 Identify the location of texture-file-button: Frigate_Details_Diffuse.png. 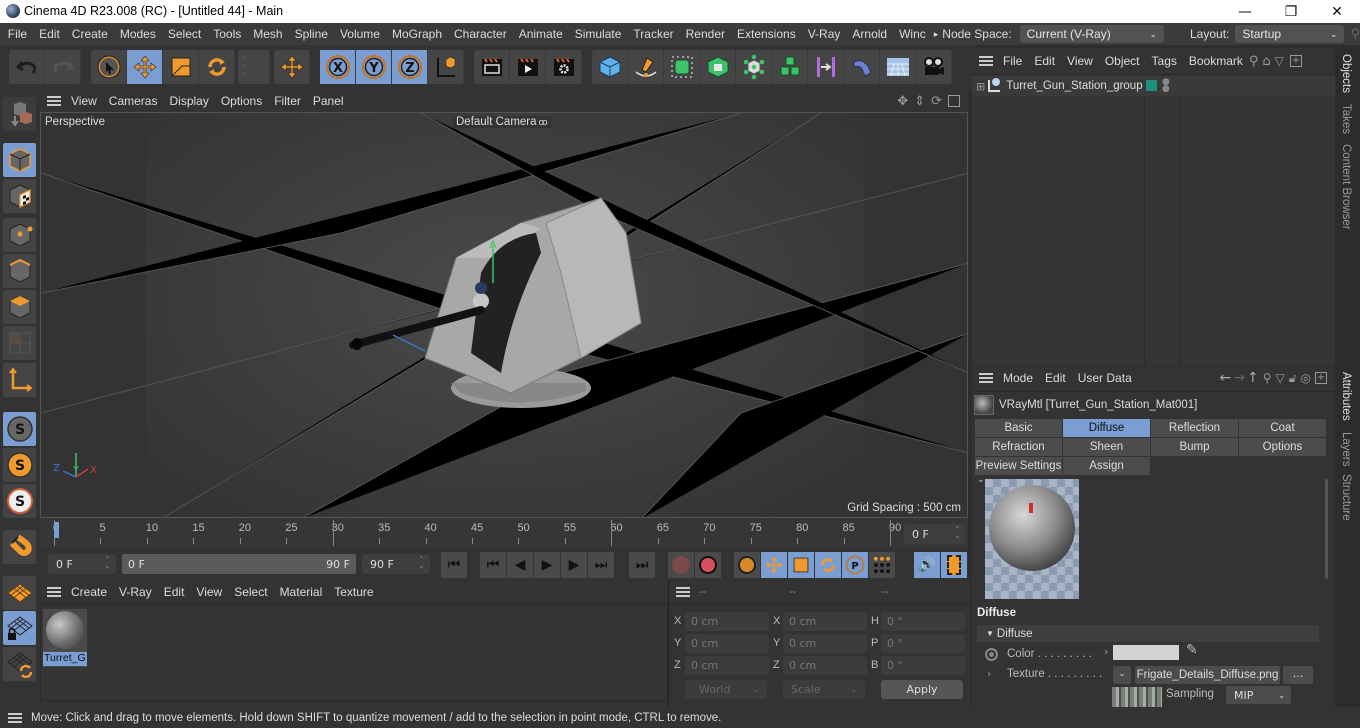
(1207, 675).